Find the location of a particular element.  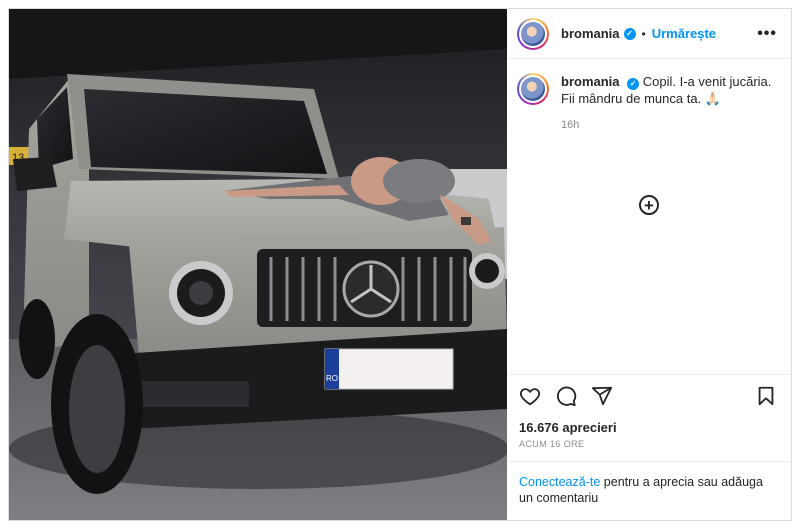

avatar-image is located at coordinates (533, 33).